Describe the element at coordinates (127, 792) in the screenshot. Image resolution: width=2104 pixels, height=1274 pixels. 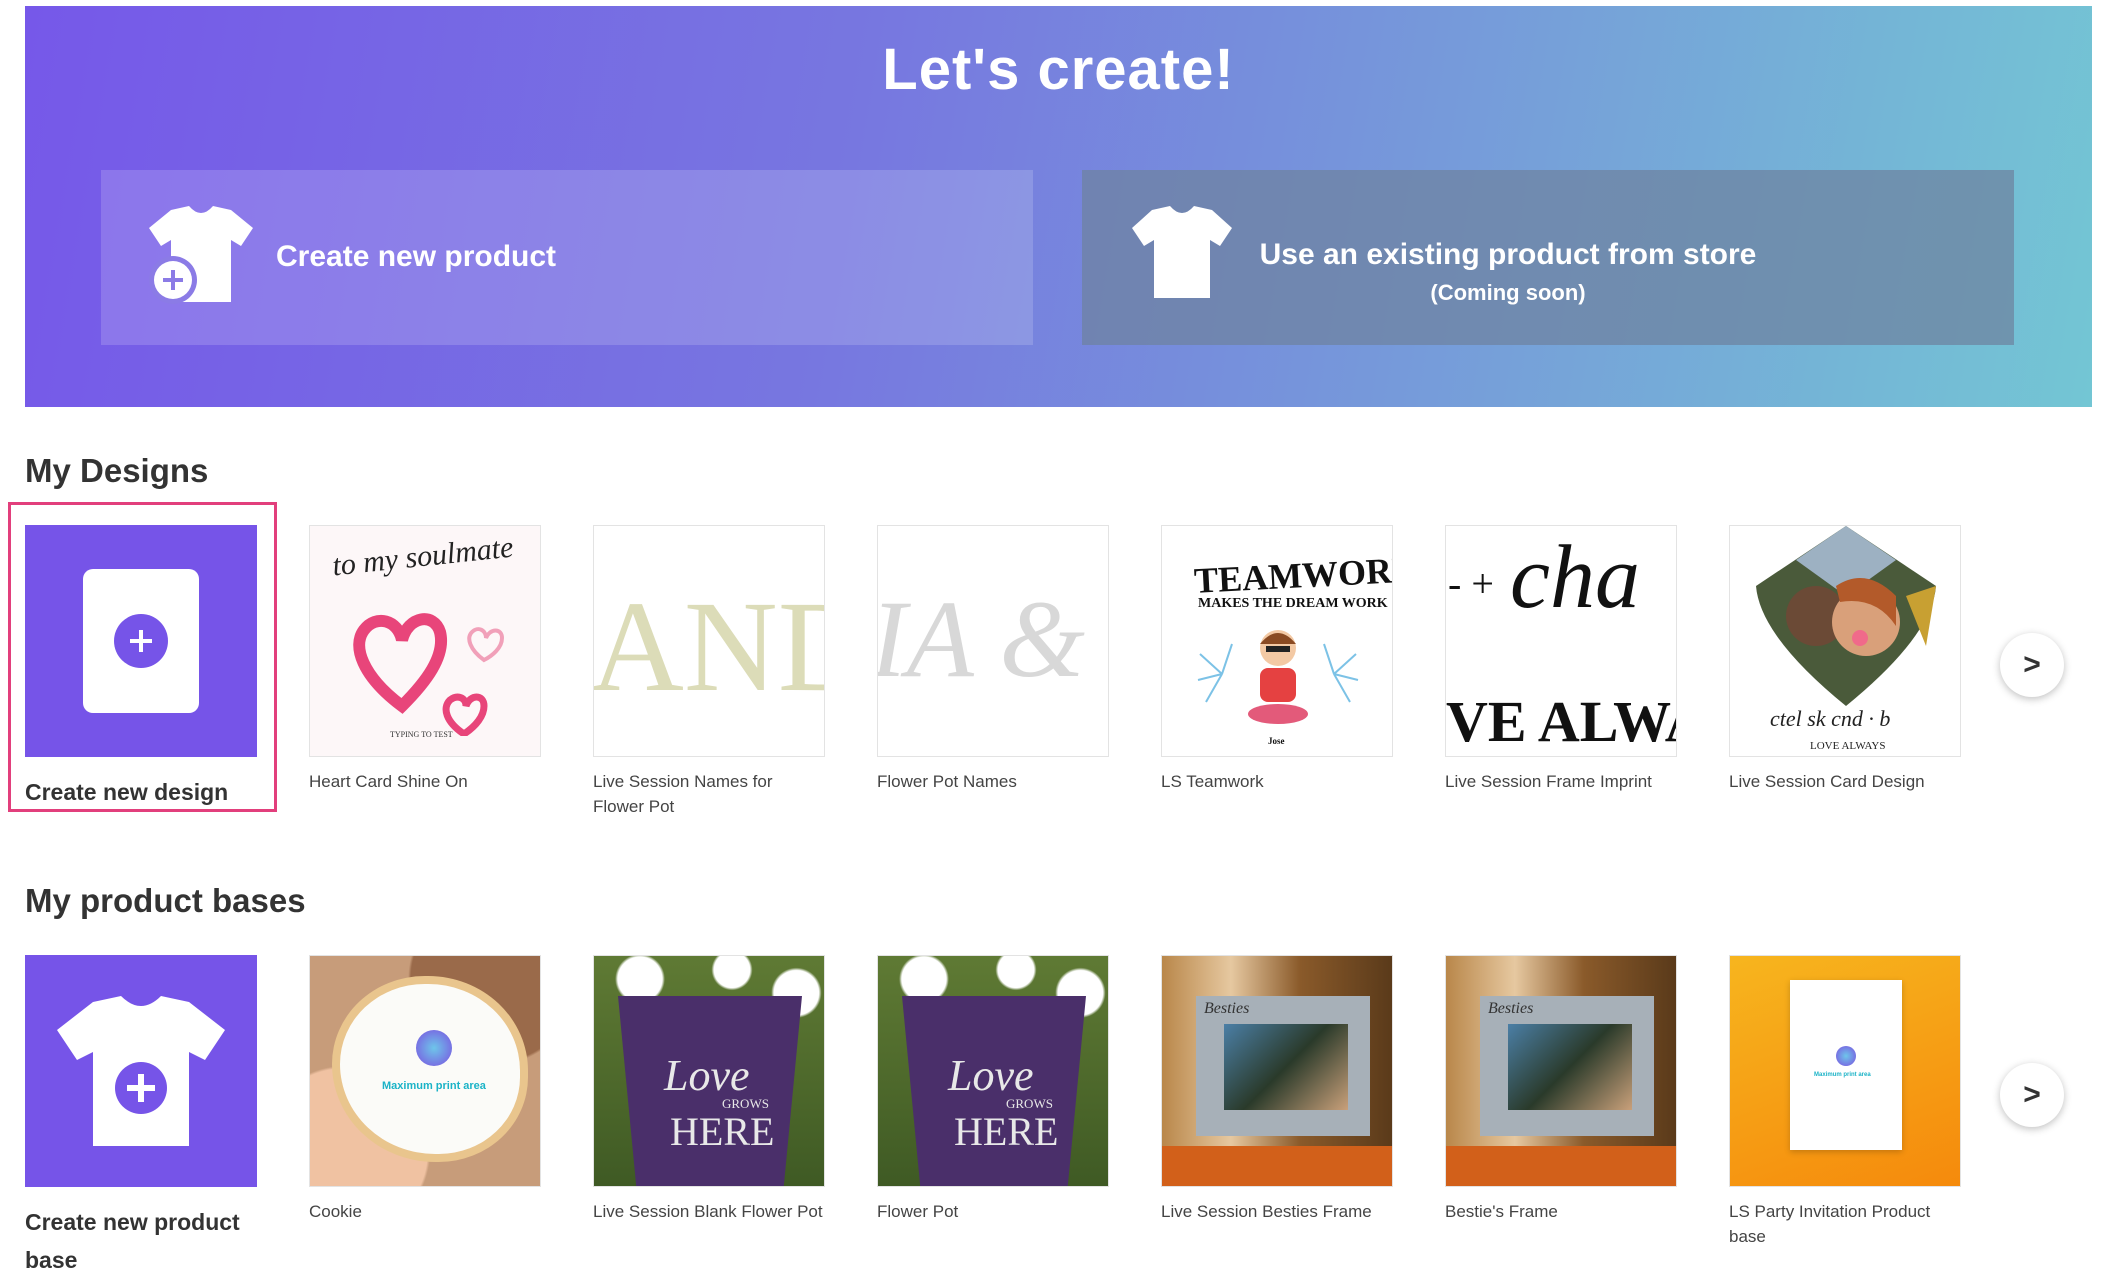
I see `create-new-design-label: Create new design` at that location.